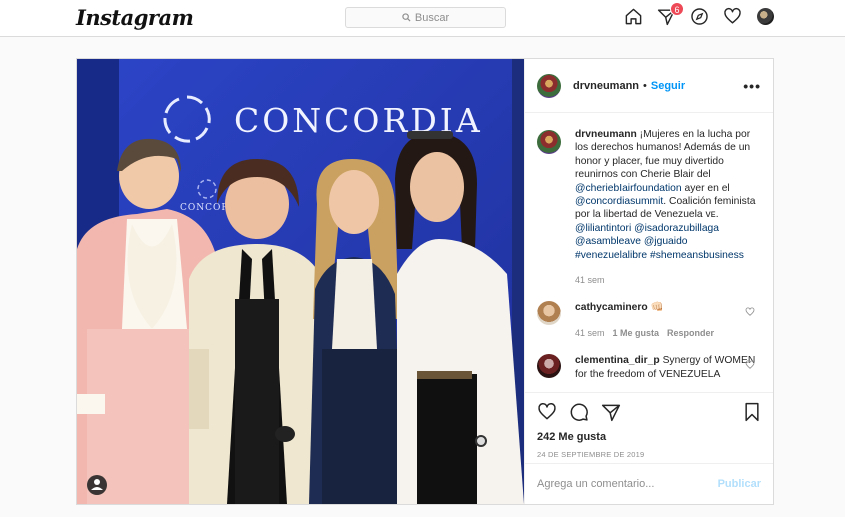 This screenshot has width=845, height=517. Describe the element at coordinates (666, 241) in the screenshot. I see `mention-link: @jguaido` at that location.